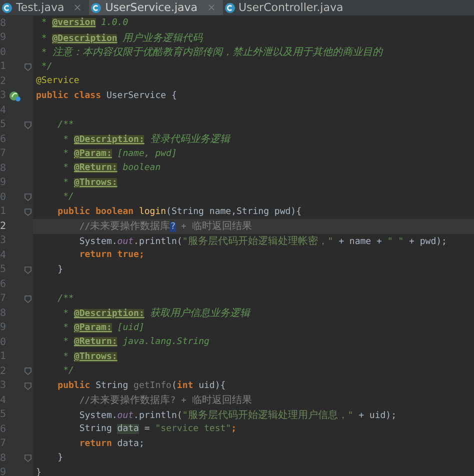  I want to click on bean-icon, so click(15, 96).